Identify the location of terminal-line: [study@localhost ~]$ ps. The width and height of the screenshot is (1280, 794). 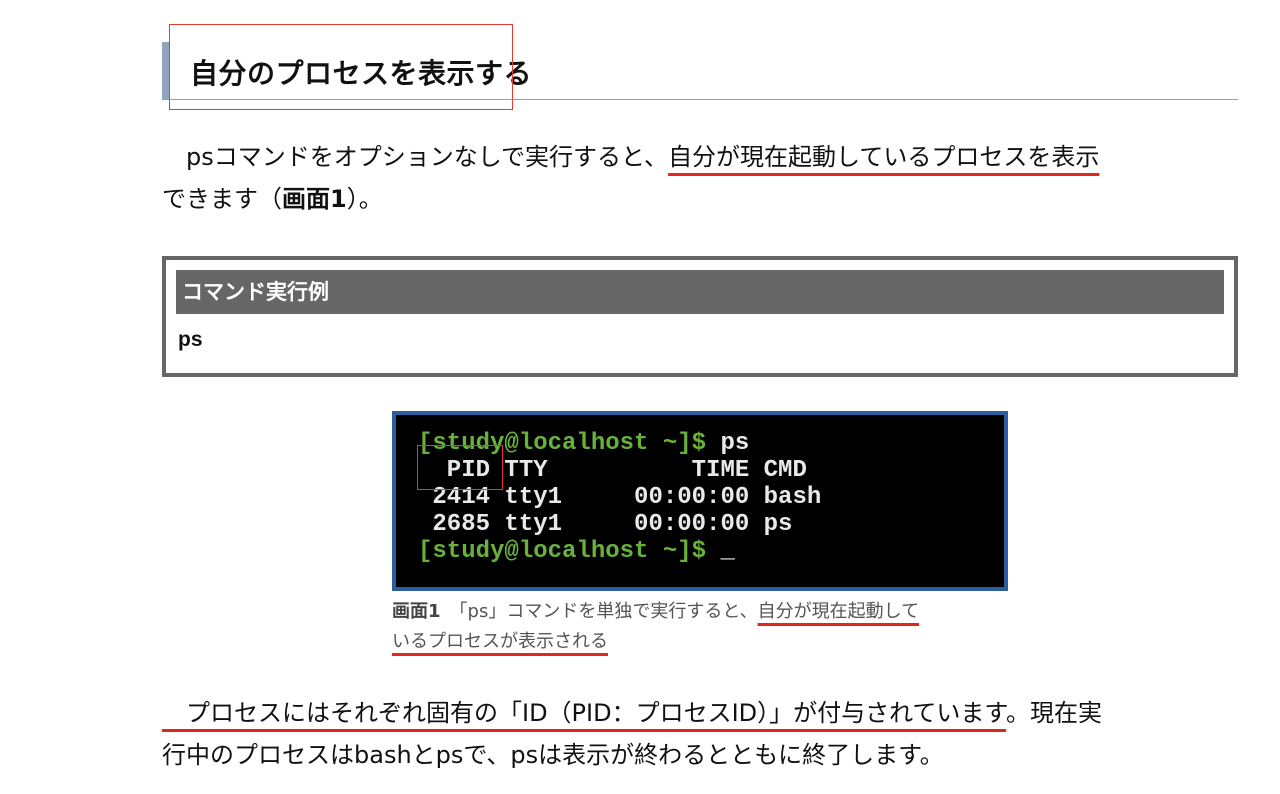
(711, 443).